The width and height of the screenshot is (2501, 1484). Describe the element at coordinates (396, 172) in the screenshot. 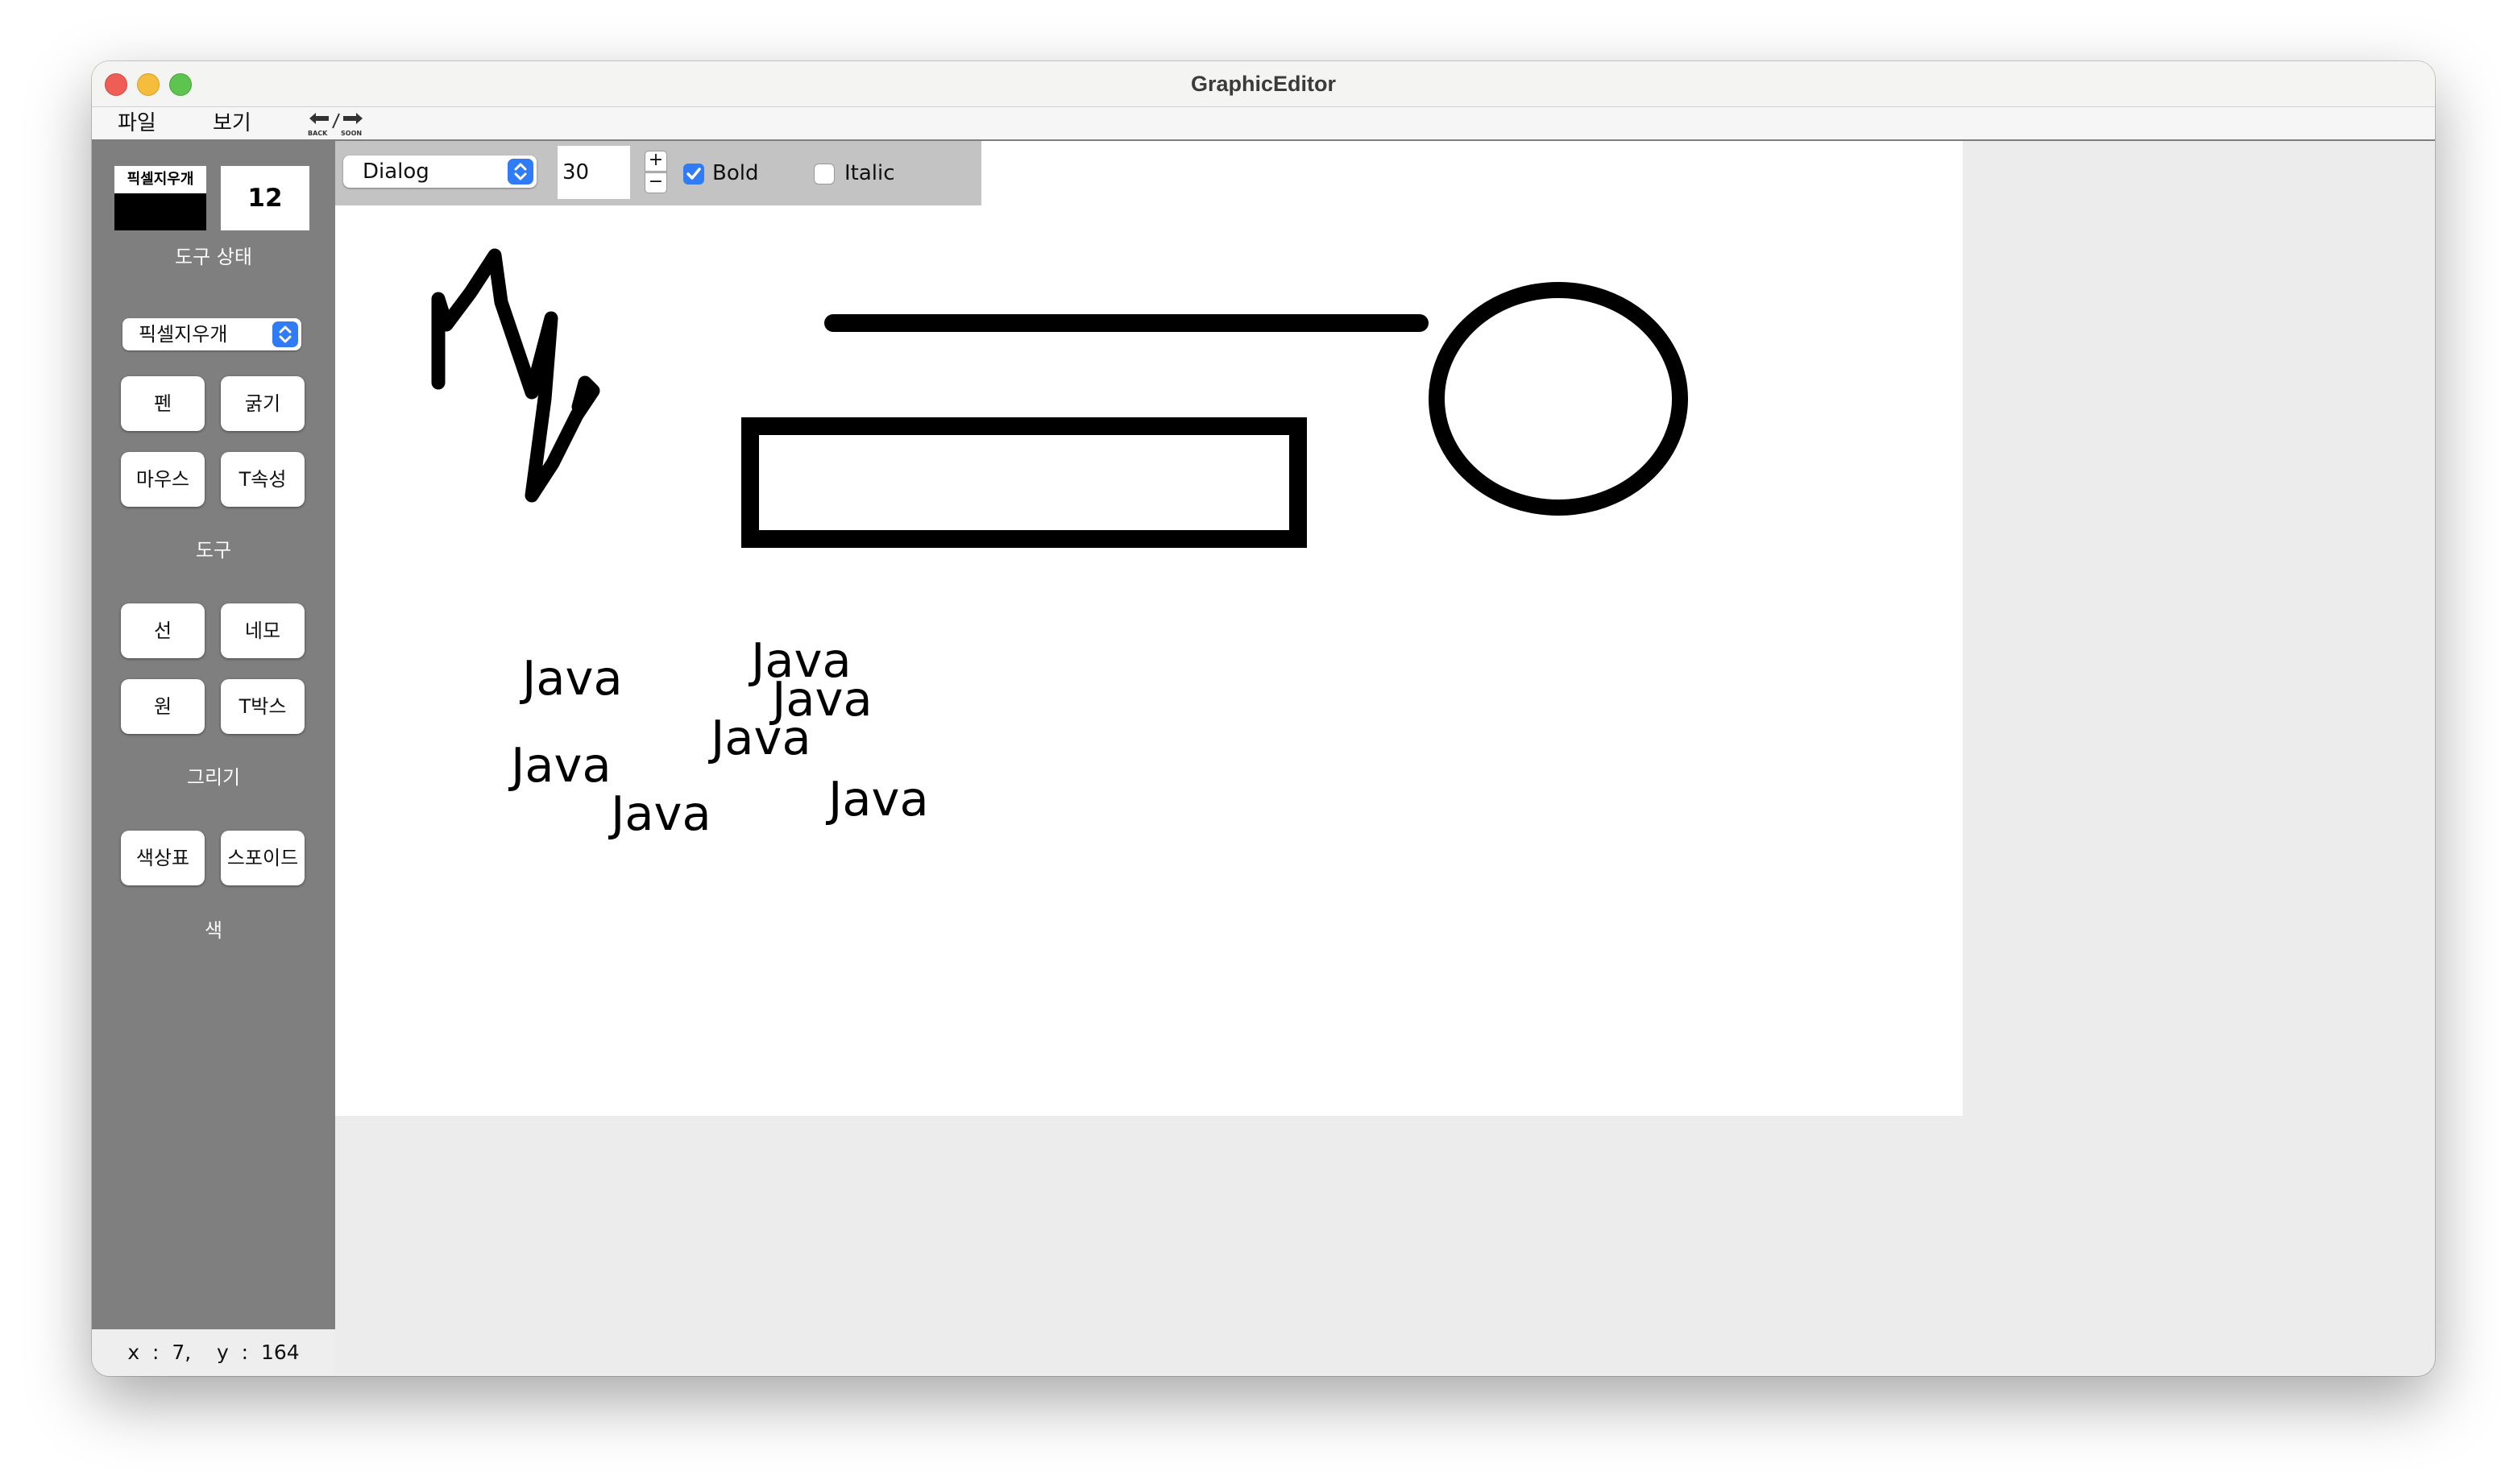

I see `font-select-value: Dialog` at that location.